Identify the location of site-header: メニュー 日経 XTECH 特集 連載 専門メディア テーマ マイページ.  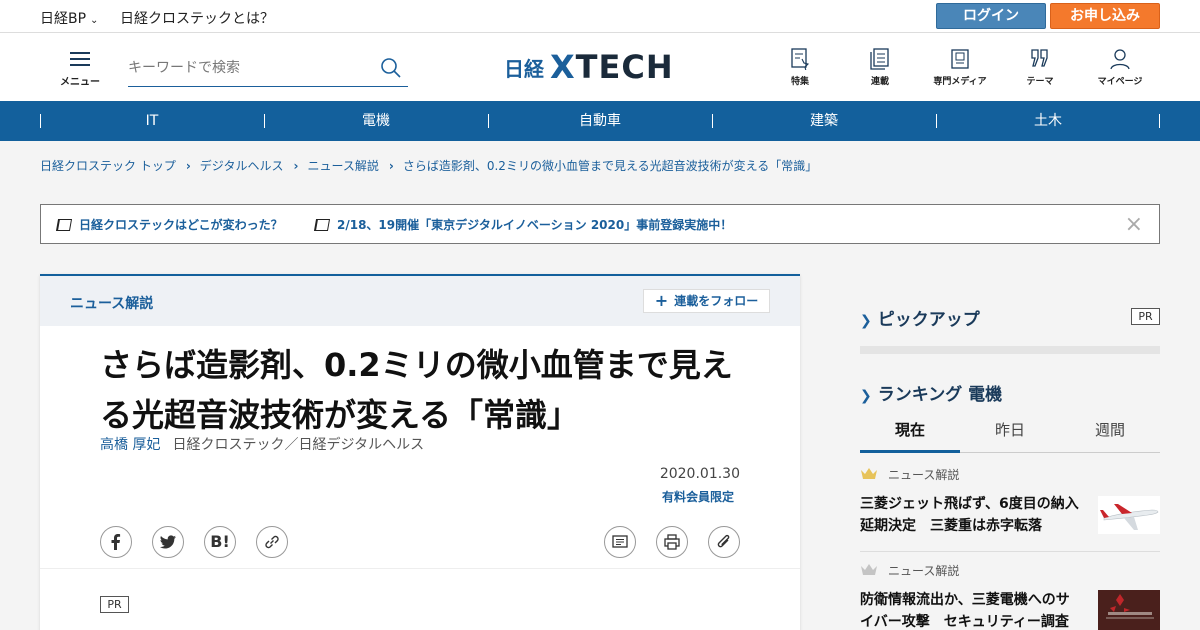
(600, 67).